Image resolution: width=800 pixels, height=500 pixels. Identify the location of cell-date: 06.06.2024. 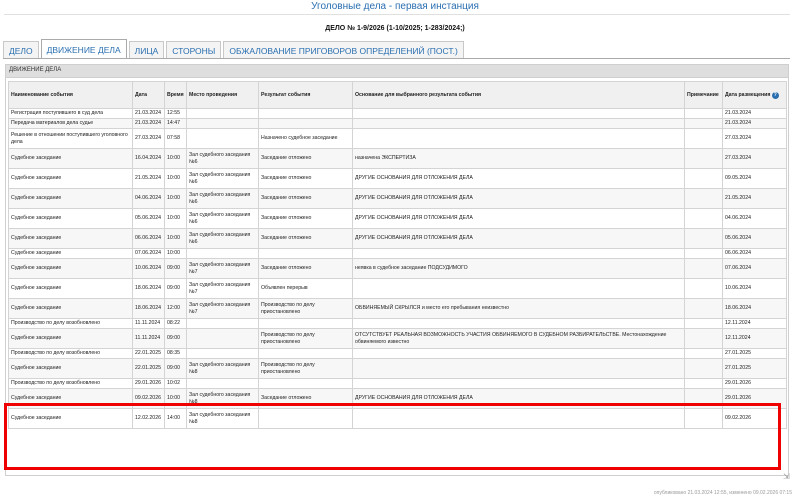
(148, 238).